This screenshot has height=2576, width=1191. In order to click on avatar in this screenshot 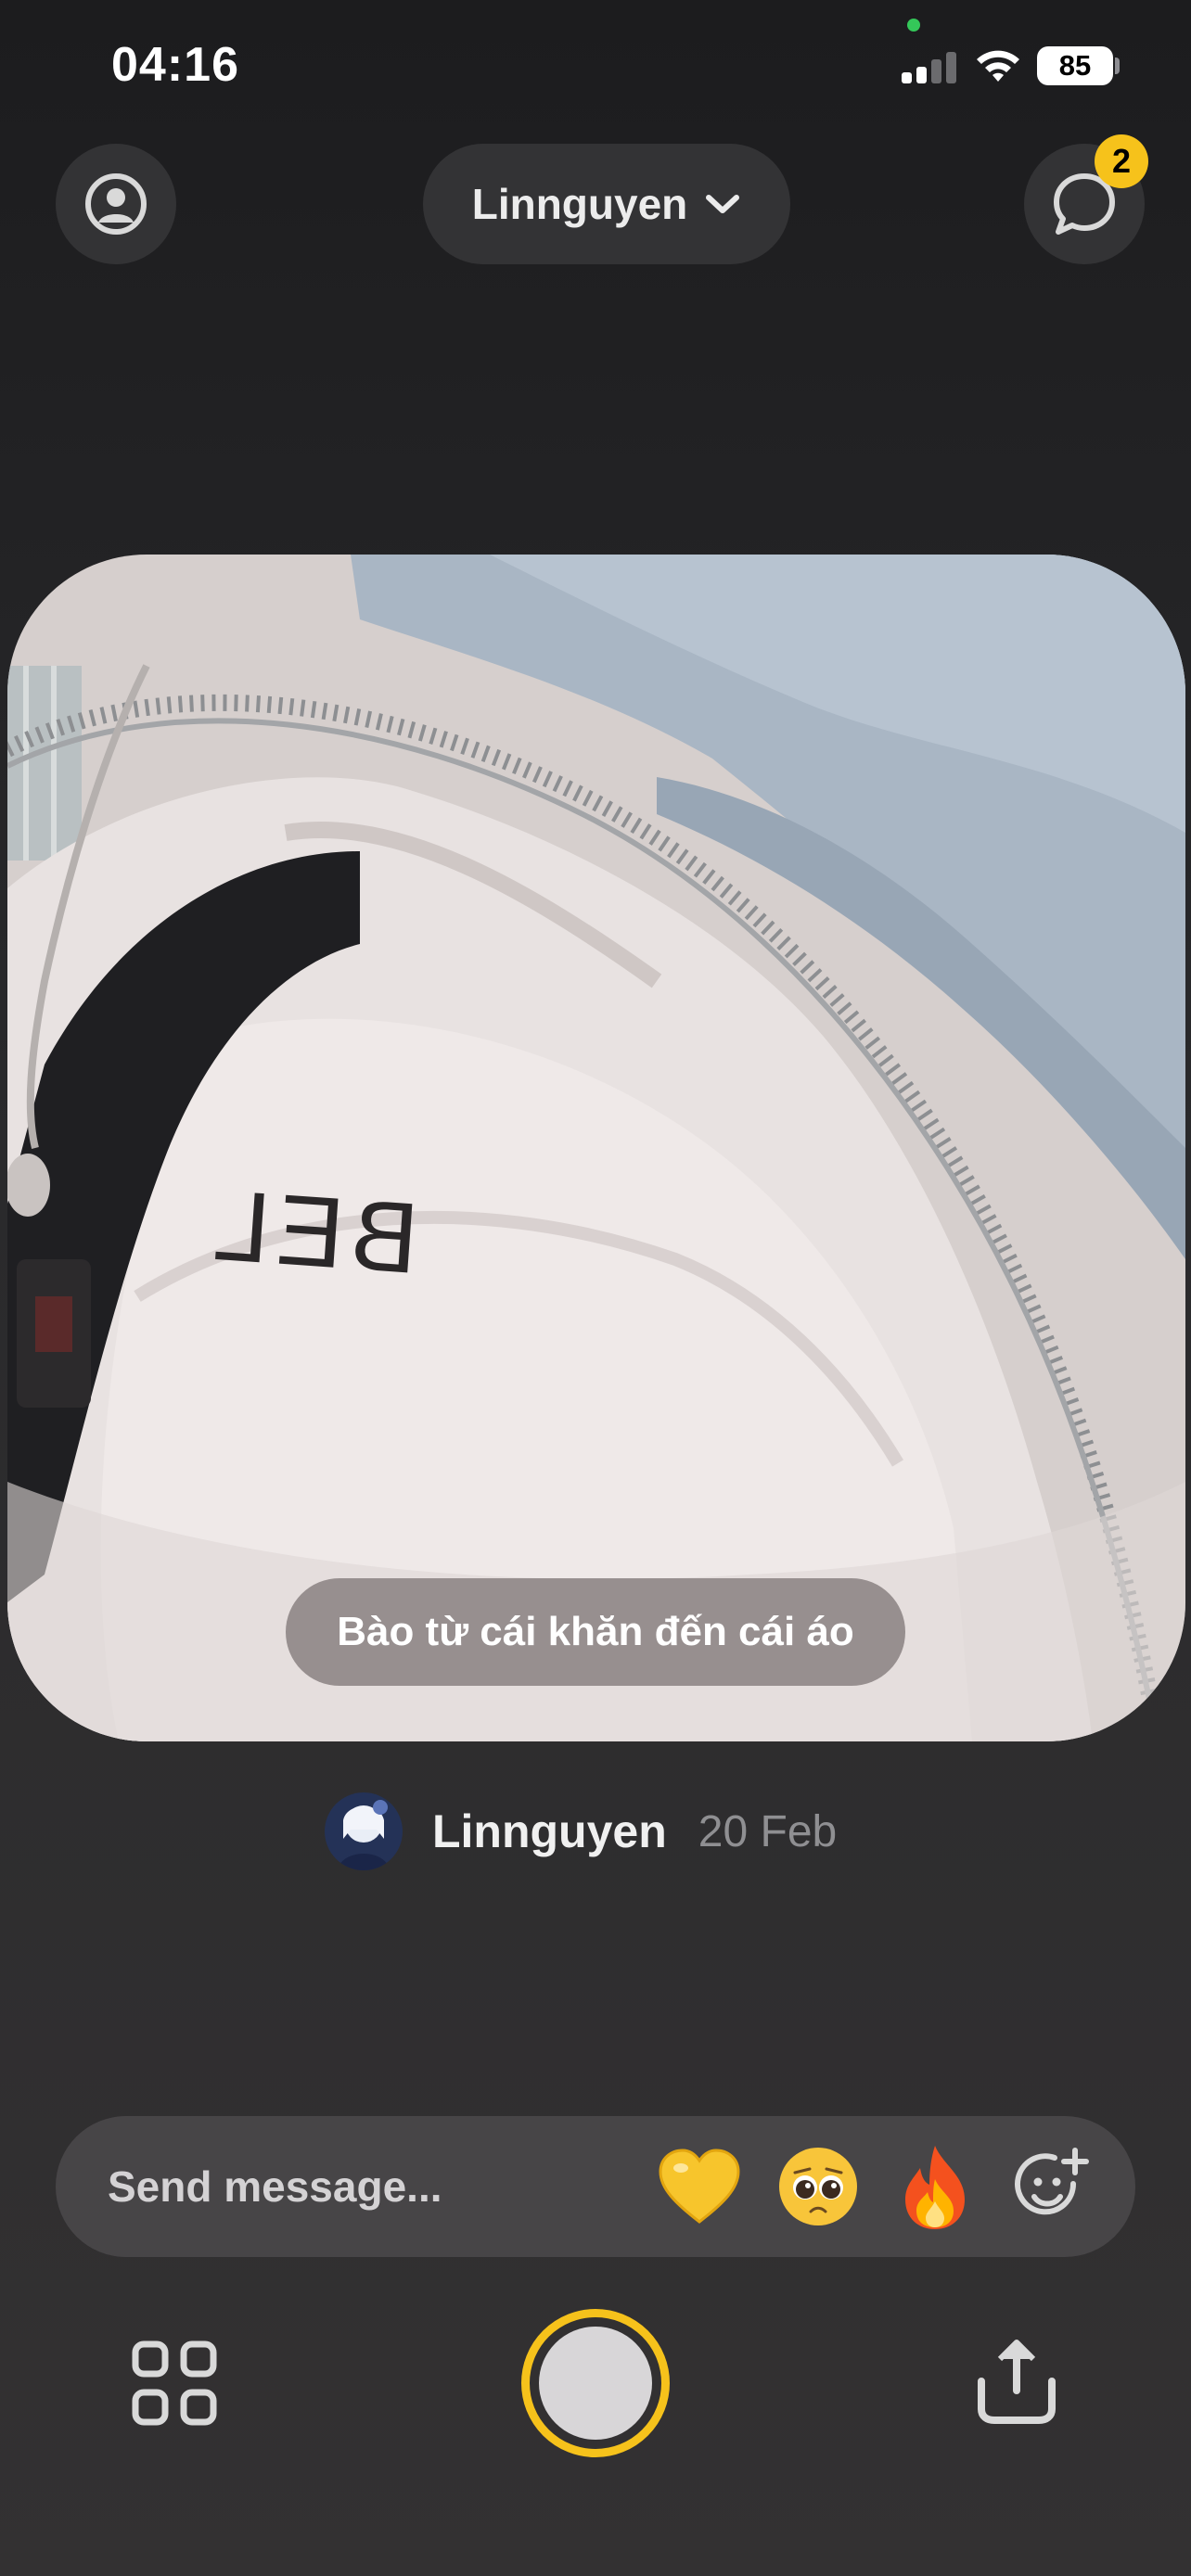, I will do `click(364, 1831)`.